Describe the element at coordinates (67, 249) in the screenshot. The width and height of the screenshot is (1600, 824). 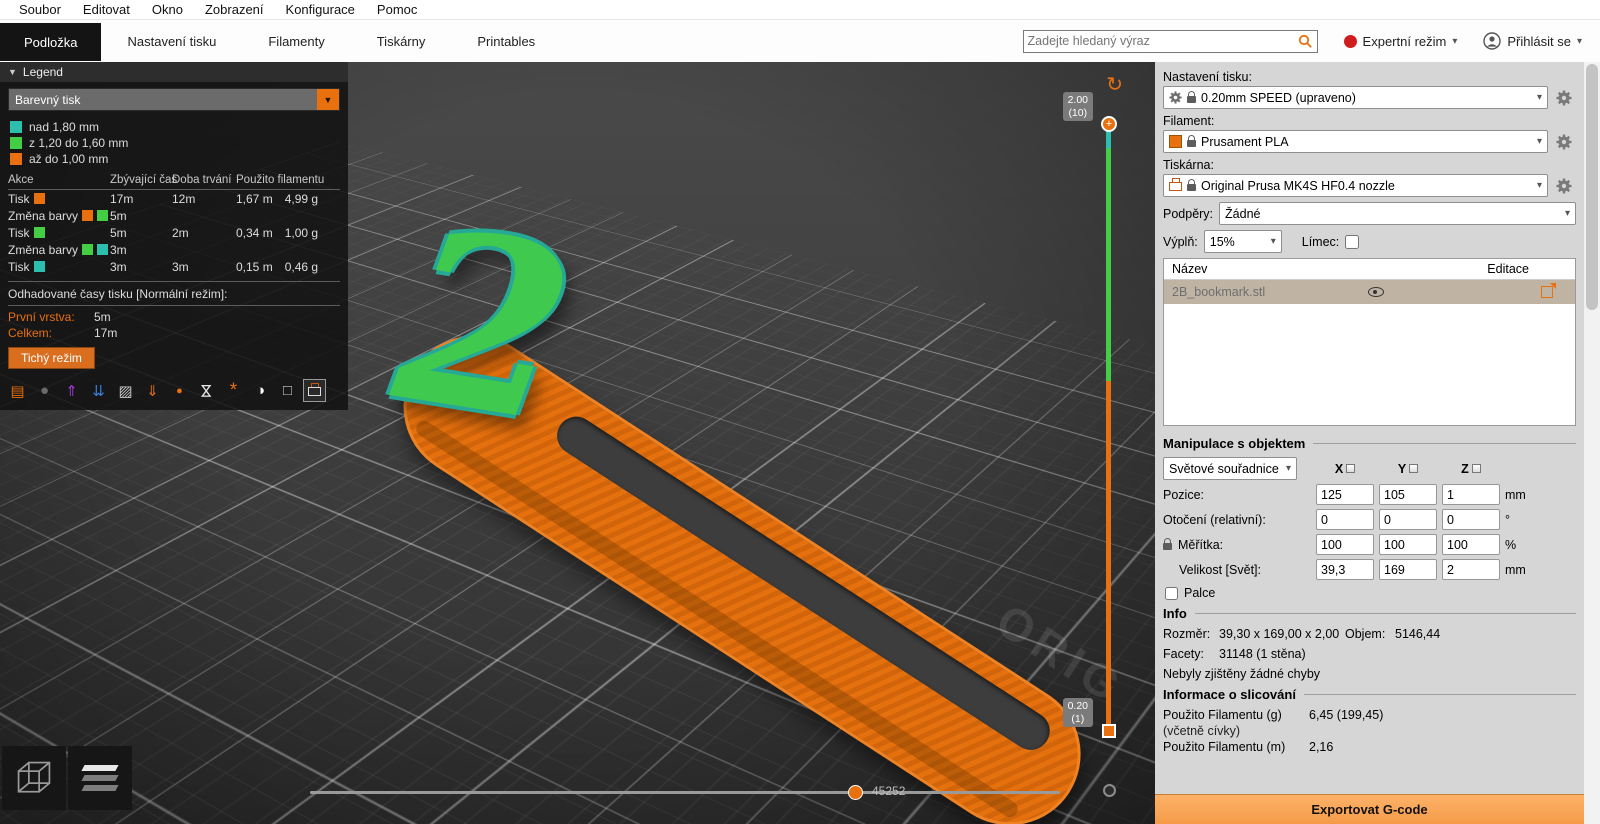
I see `table-row: Změna barvy 3m` at that location.